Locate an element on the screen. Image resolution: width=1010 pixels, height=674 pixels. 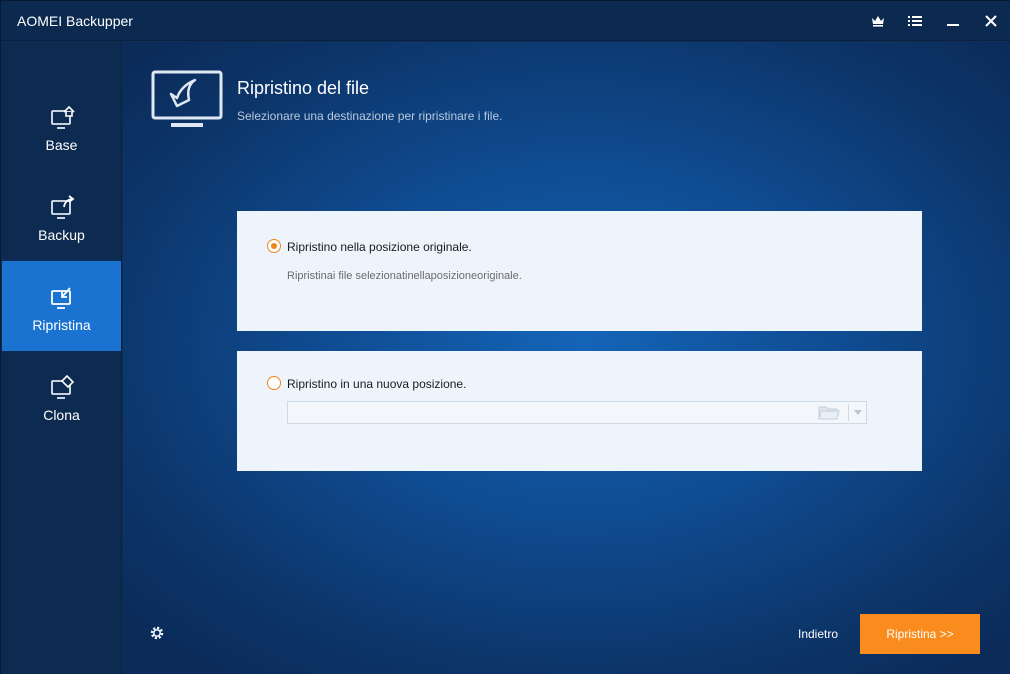
gear-icon is located at coordinates (159, 635).